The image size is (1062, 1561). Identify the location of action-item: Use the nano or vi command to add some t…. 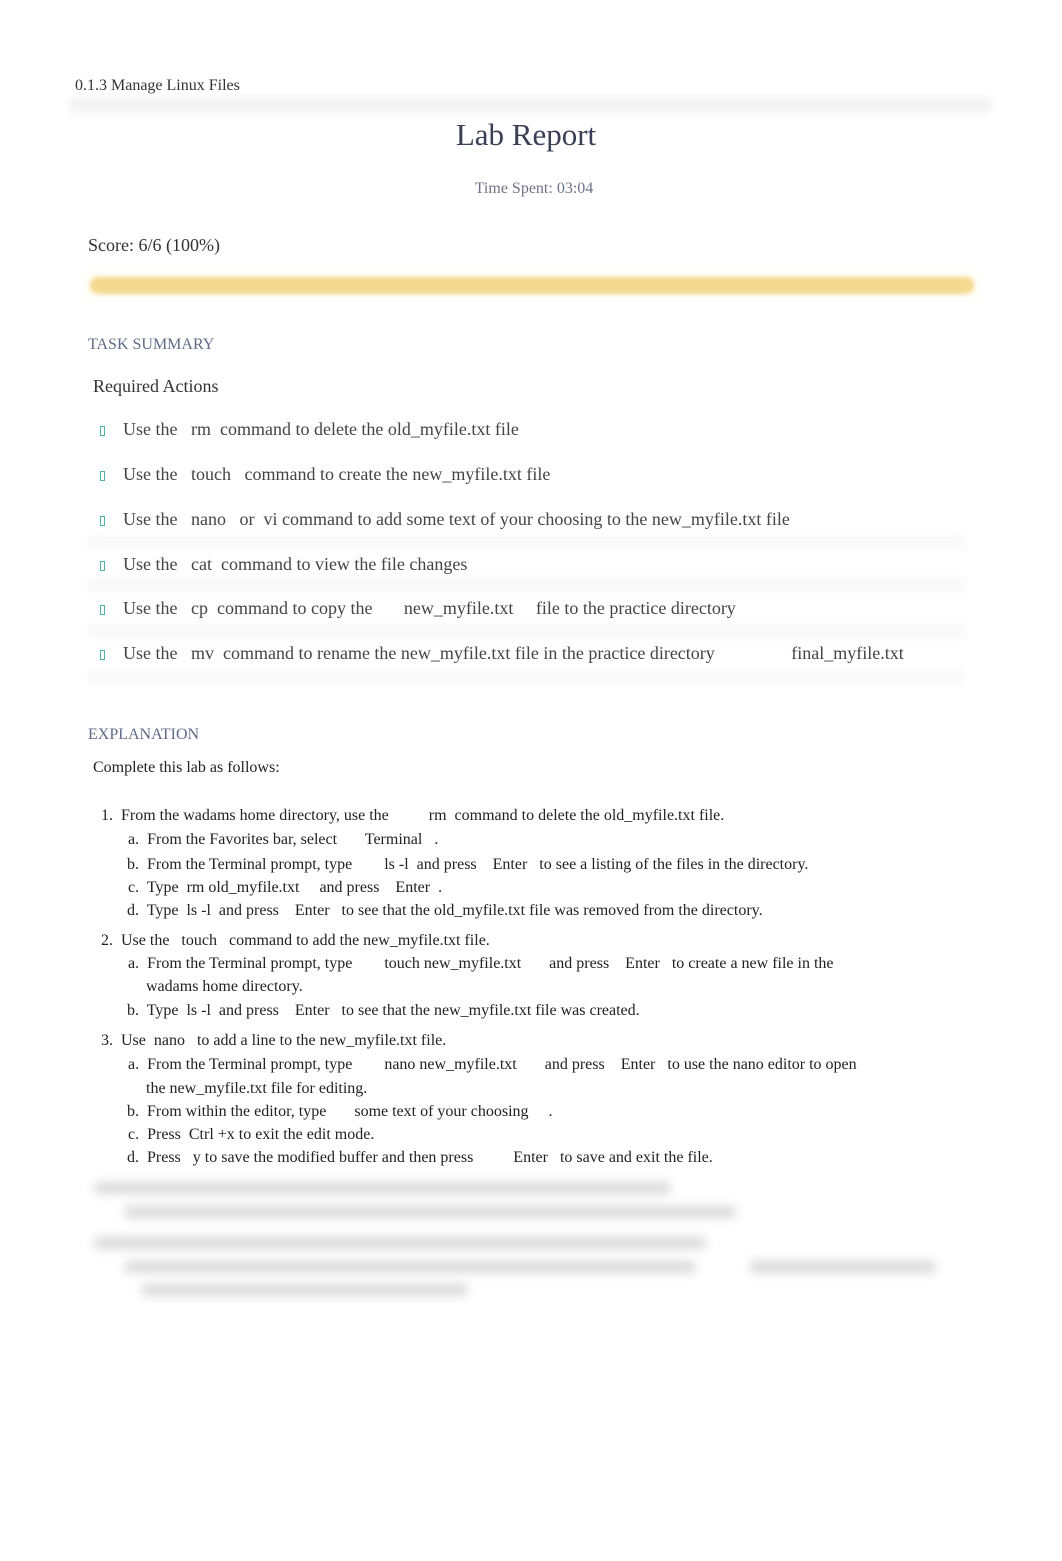
(456, 519).